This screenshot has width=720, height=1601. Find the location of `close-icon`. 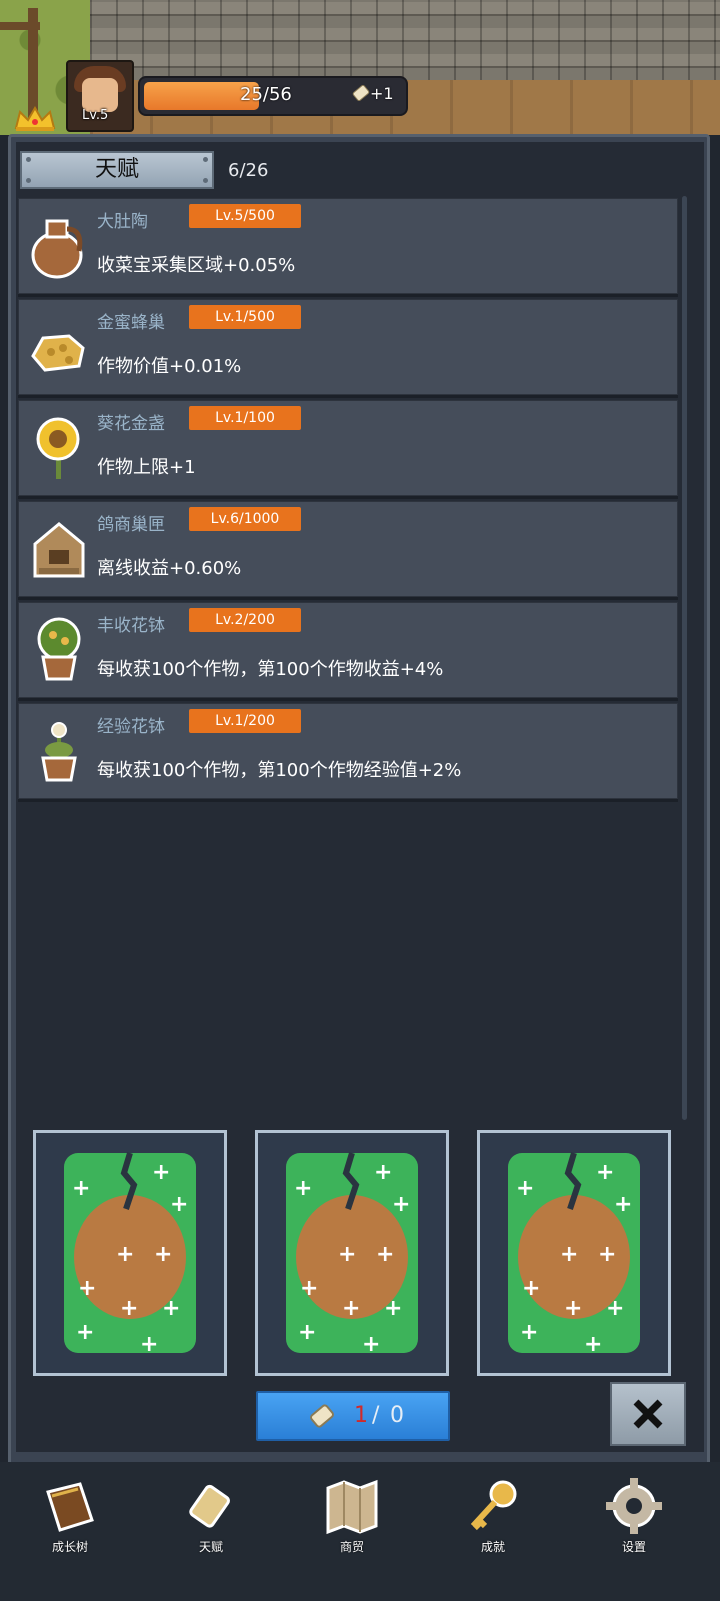

close-icon is located at coordinates (648, 1414).